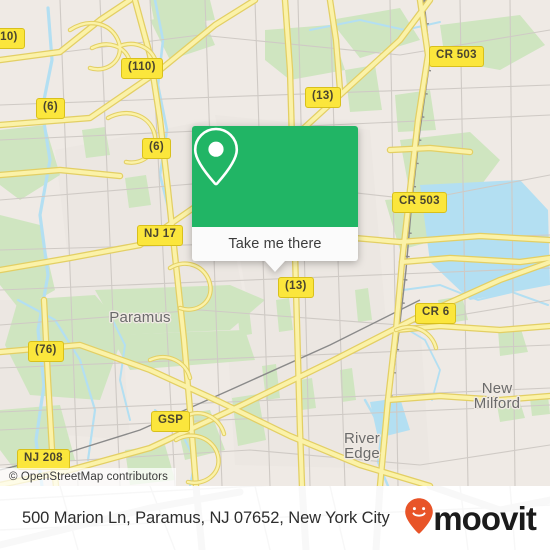  What do you see at coordinates (46, 351) in the screenshot?
I see `road-shield-route-76: (76)` at bounding box center [46, 351].